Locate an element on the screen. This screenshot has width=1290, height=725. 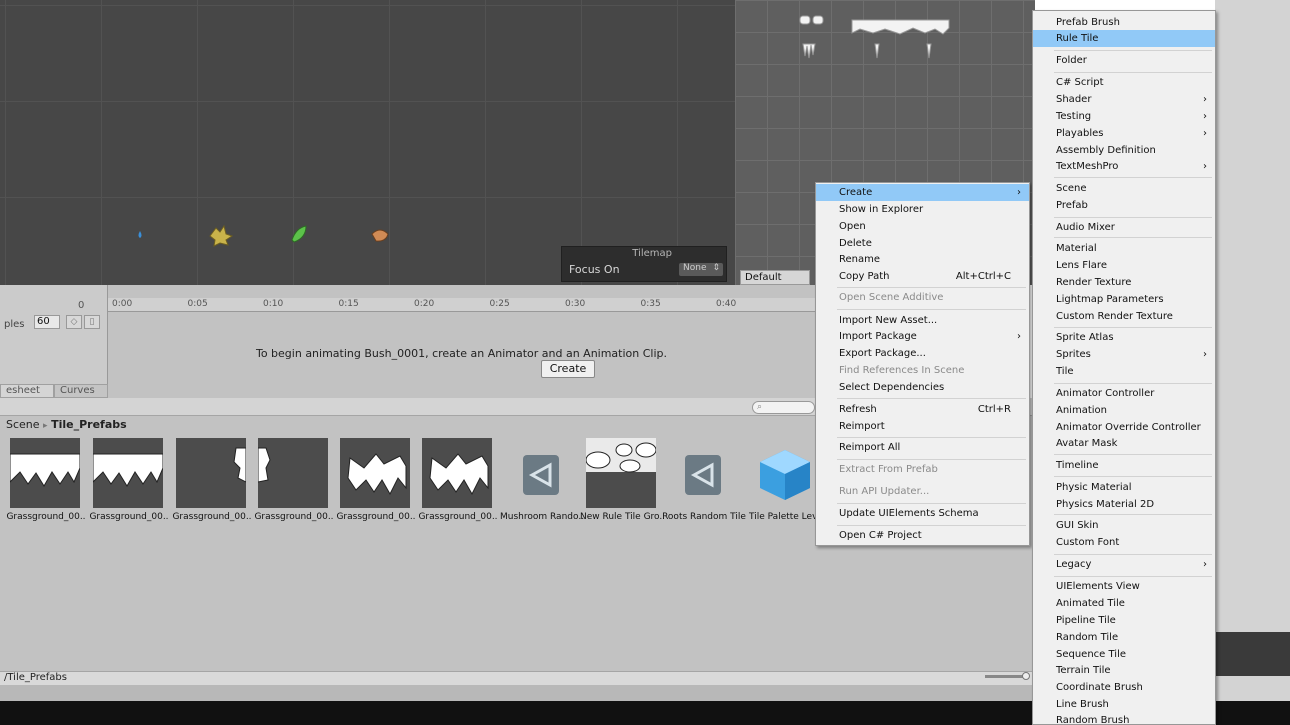
thumbnail-size-slider-handle is located at coordinates (1026, 676).